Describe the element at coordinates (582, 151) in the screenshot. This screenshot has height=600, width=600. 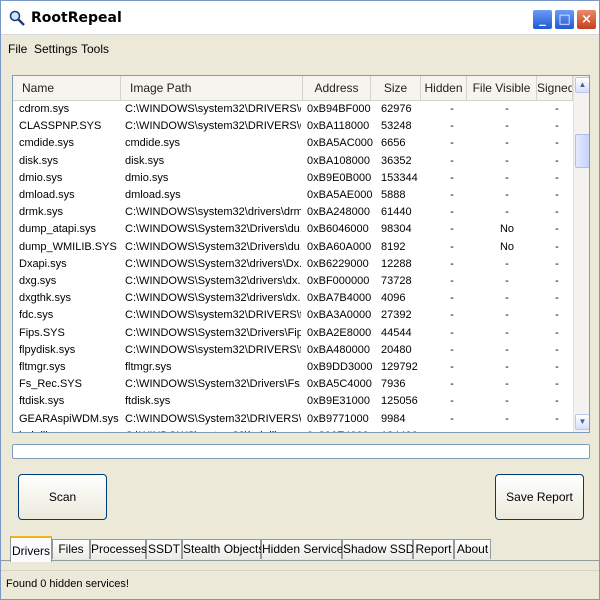
I see `scroll-thumb` at that location.